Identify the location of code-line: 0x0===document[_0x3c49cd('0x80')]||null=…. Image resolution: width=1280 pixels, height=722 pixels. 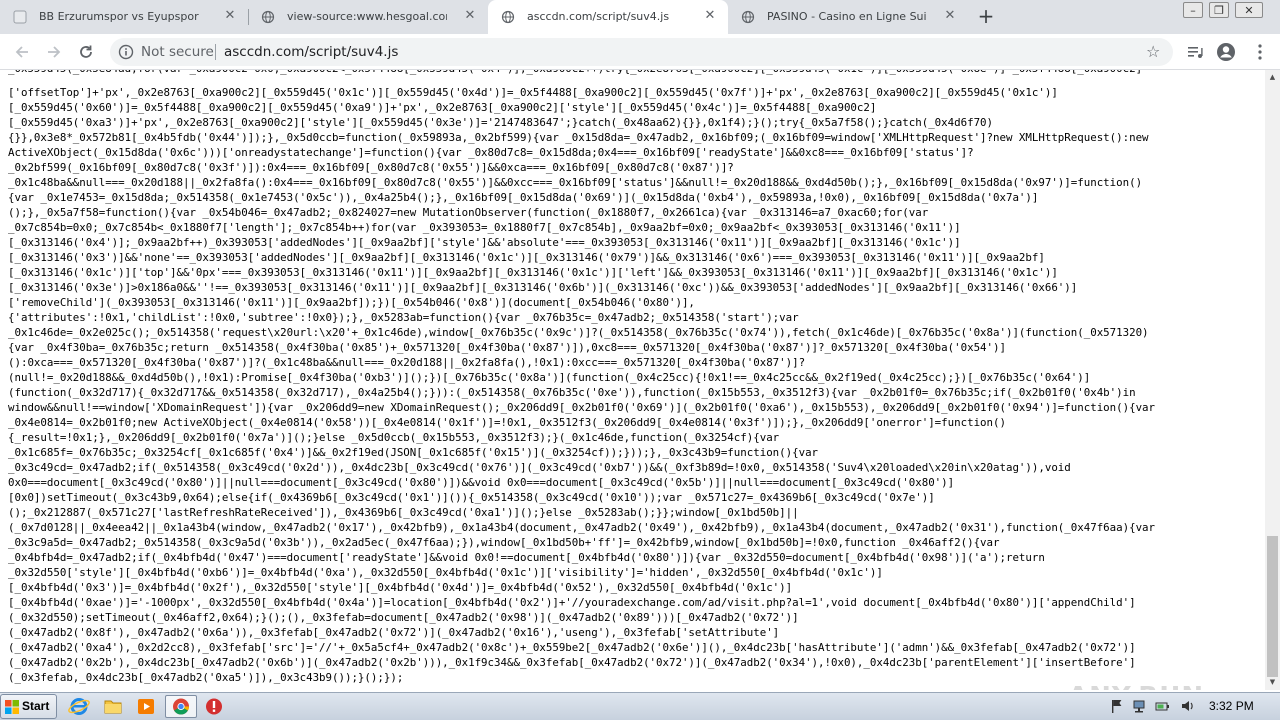
(481, 482).